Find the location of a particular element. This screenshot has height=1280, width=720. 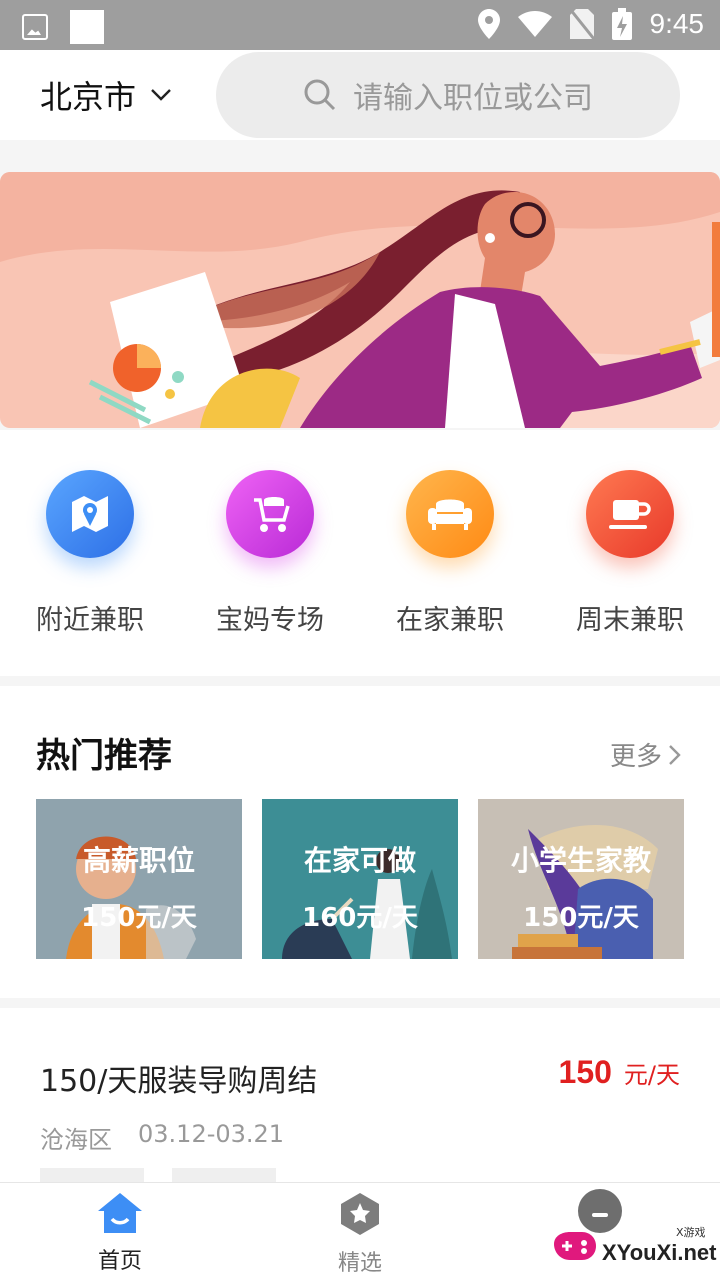

category-label: 在家兼职 is located at coordinates (450, 620).